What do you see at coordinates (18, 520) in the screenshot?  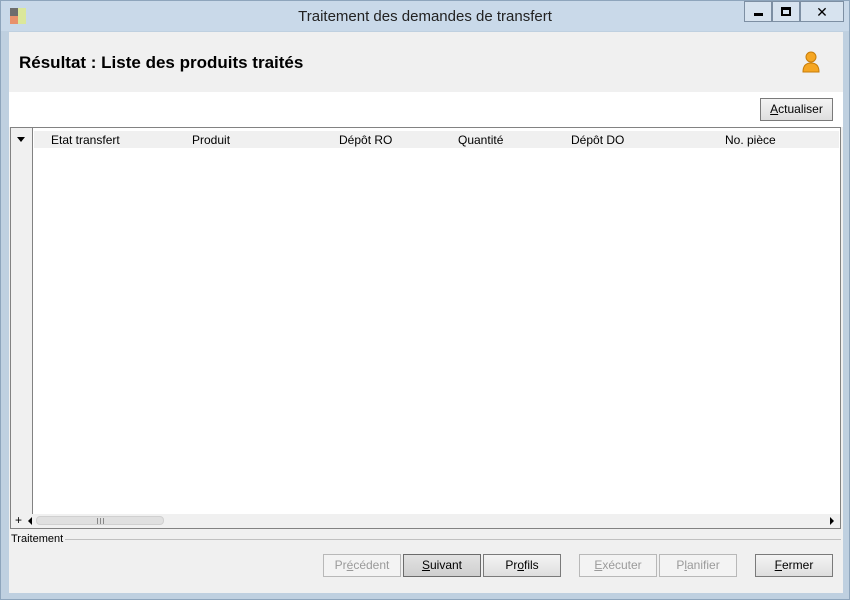 I see `expand-plus-icon: +` at bounding box center [18, 520].